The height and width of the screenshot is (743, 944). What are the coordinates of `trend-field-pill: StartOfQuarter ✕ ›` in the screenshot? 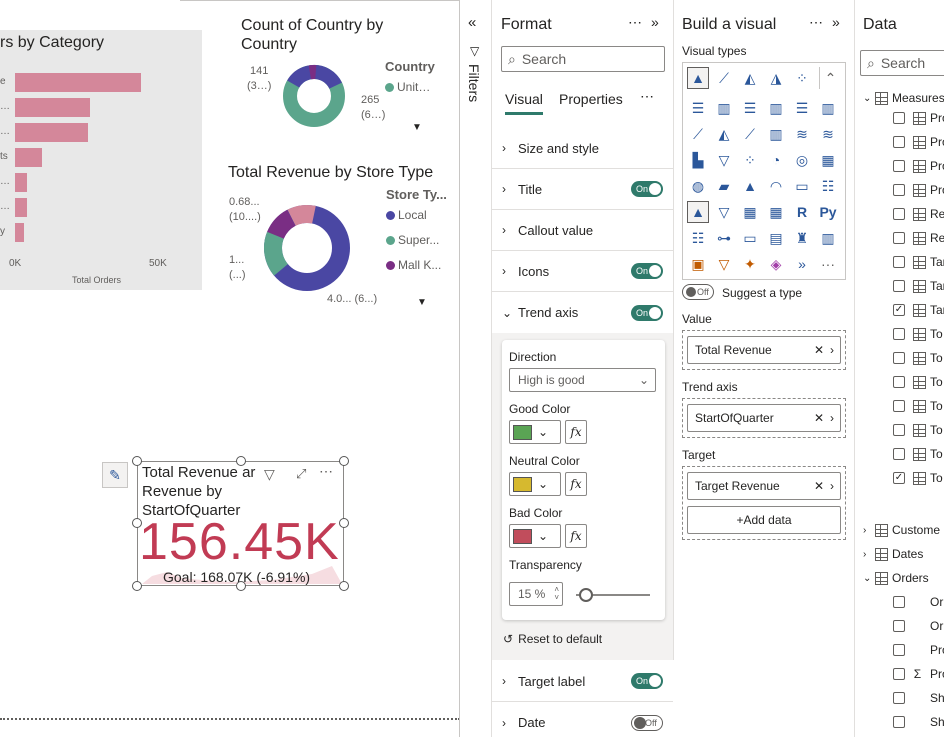 It's located at (764, 418).